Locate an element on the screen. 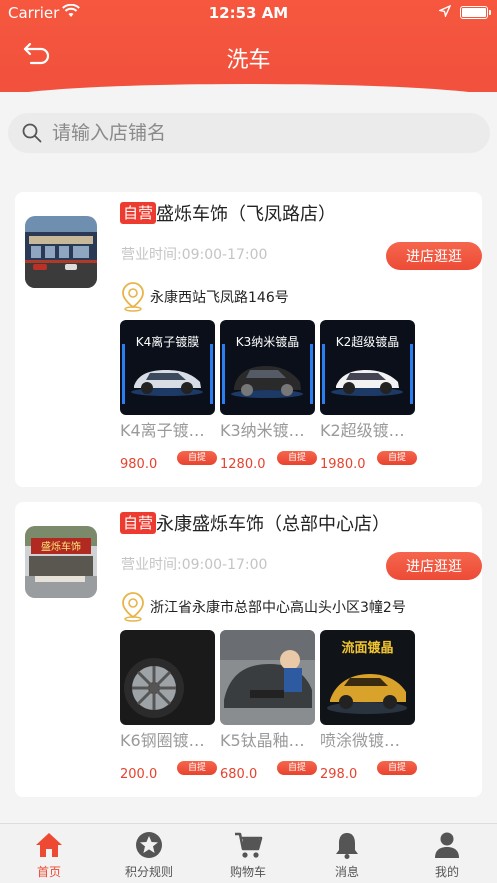 This screenshot has width=497, height=883. star-icon is located at coordinates (149, 845).